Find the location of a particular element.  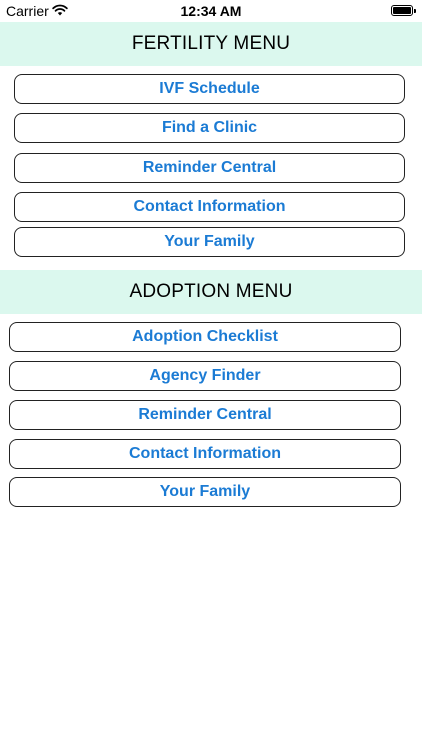

clock: 12:34 AM is located at coordinates (211, 11).